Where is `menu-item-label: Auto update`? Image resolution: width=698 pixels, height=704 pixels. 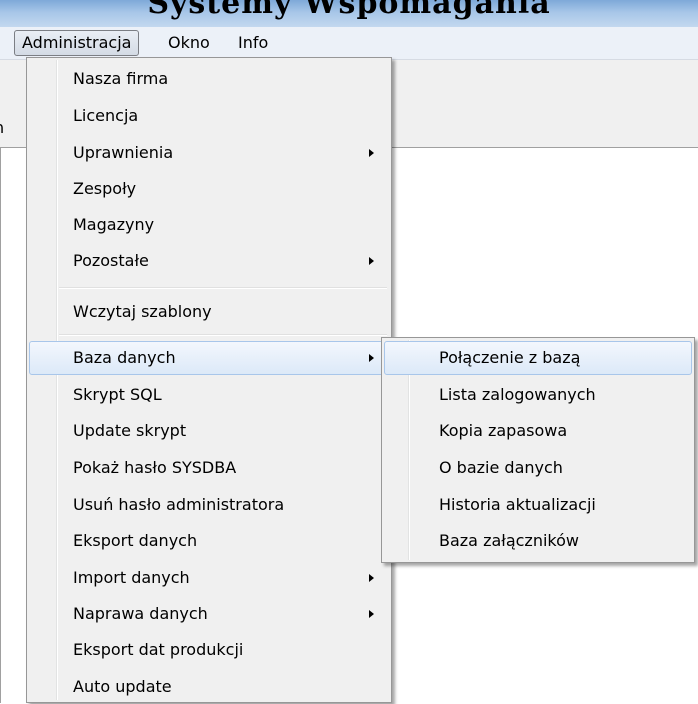
menu-item-label: Auto update is located at coordinates (122, 686).